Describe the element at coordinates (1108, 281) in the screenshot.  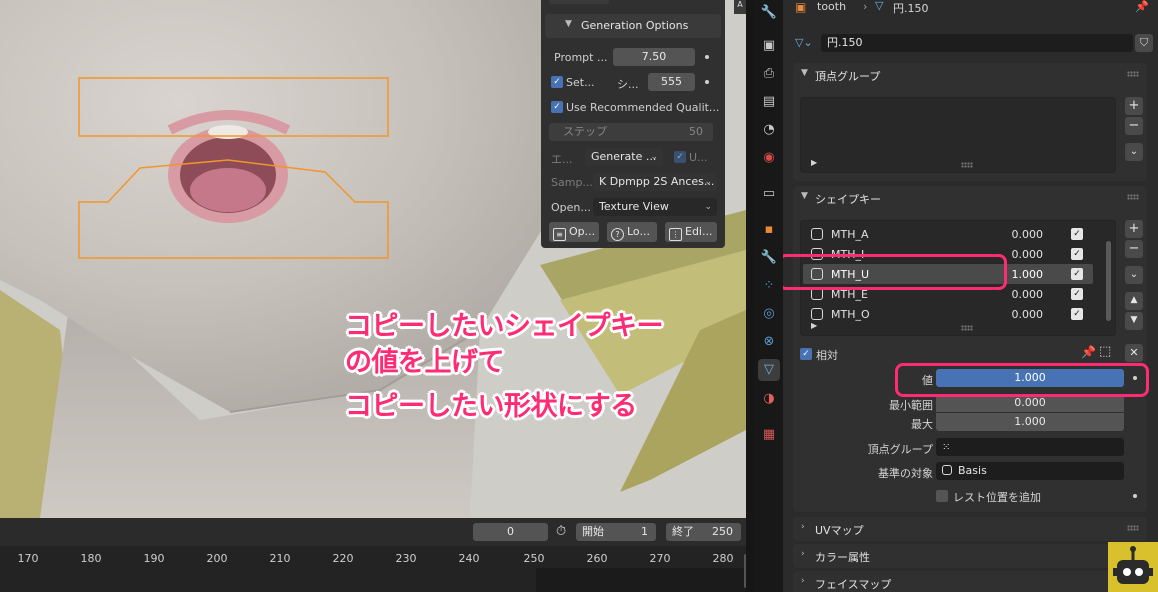
I see `shape-keys-scrollbar` at that location.